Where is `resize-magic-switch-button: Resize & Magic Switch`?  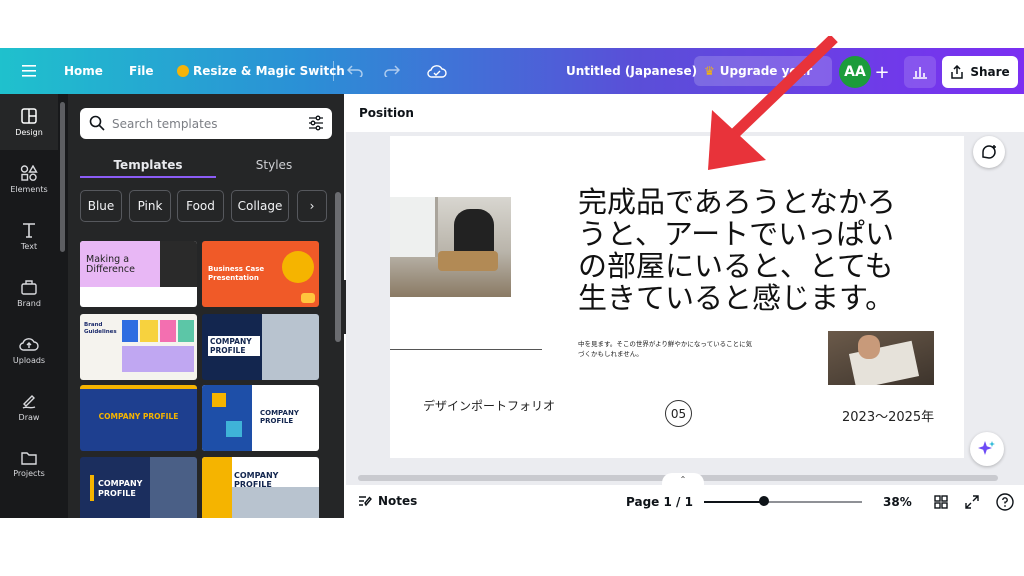
resize-magic-switch-button: Resize & Magic Switch is located at coordinates (261, 71).